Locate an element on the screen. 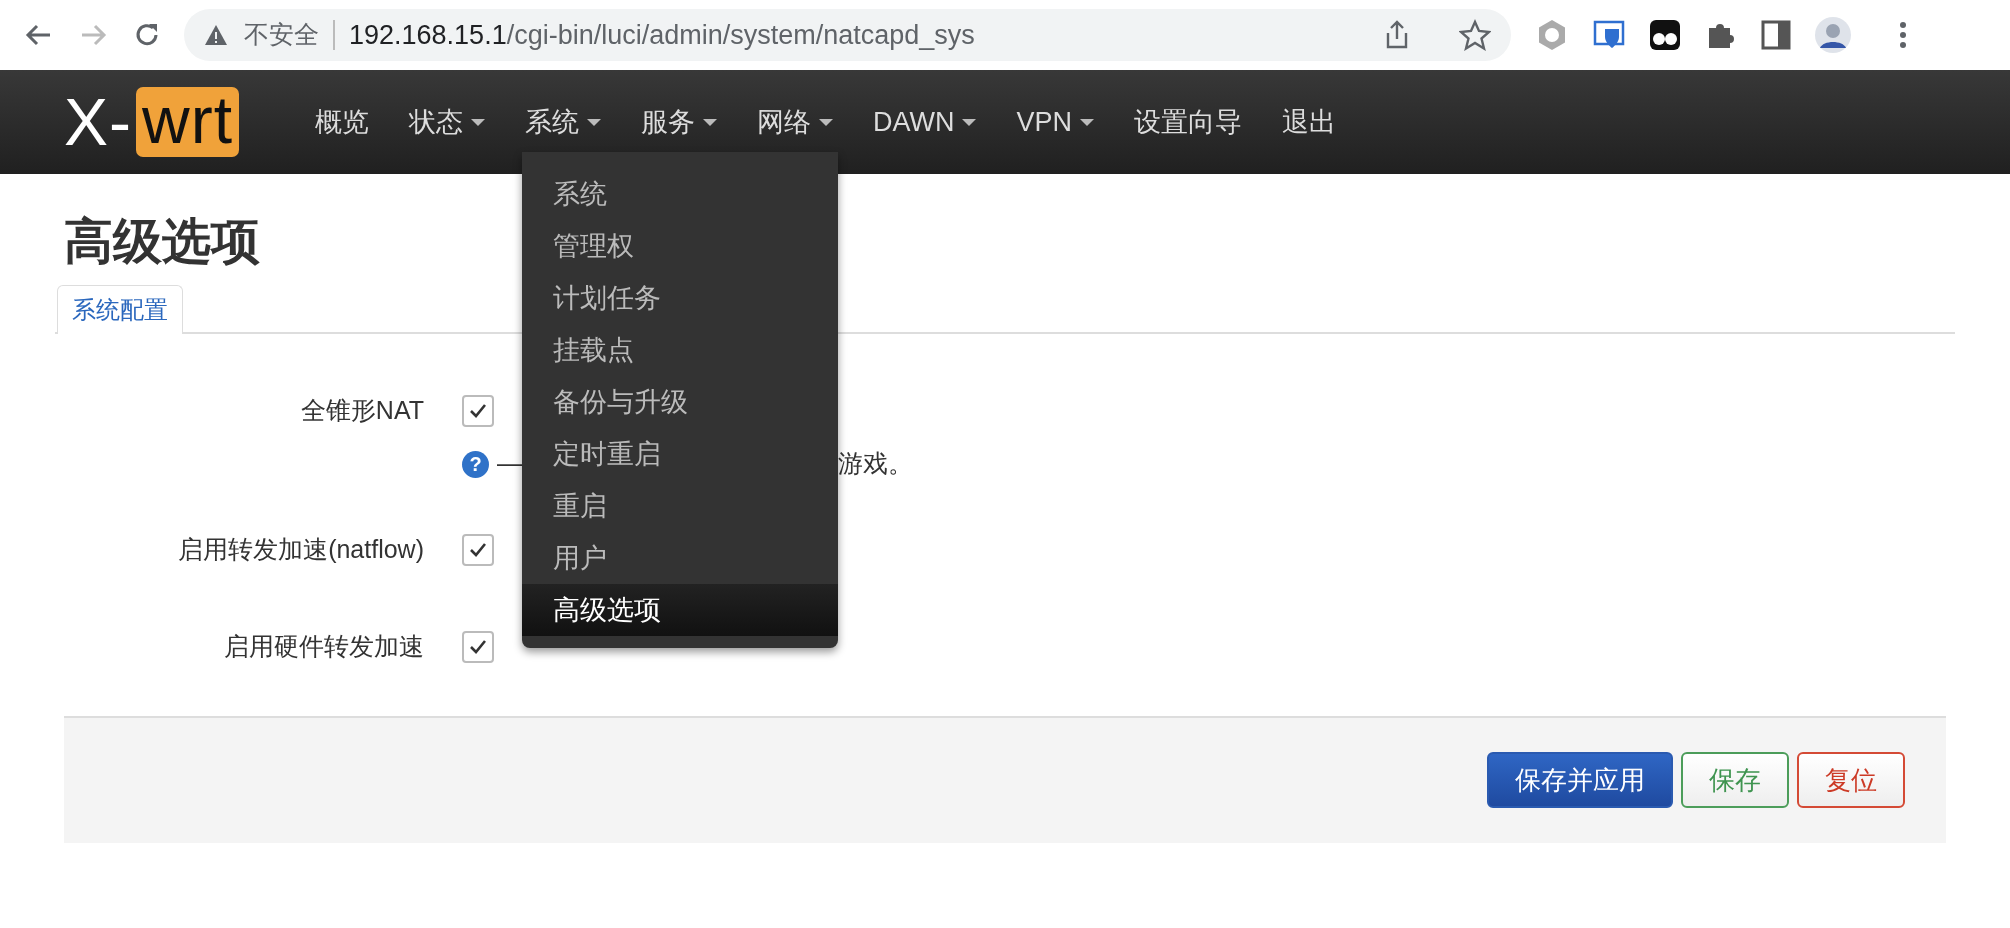 The height and width of the screenshot is (928, 2010). menu-item: 定时重启 is located at coordinates (680, 454).